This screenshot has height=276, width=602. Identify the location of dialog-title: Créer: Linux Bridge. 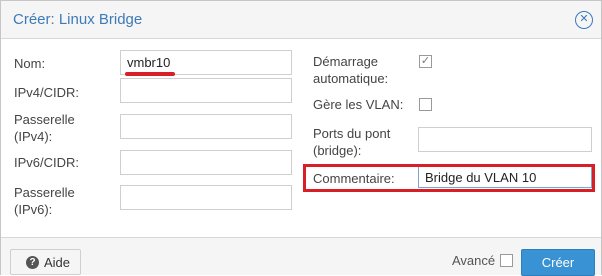
(78, 19).